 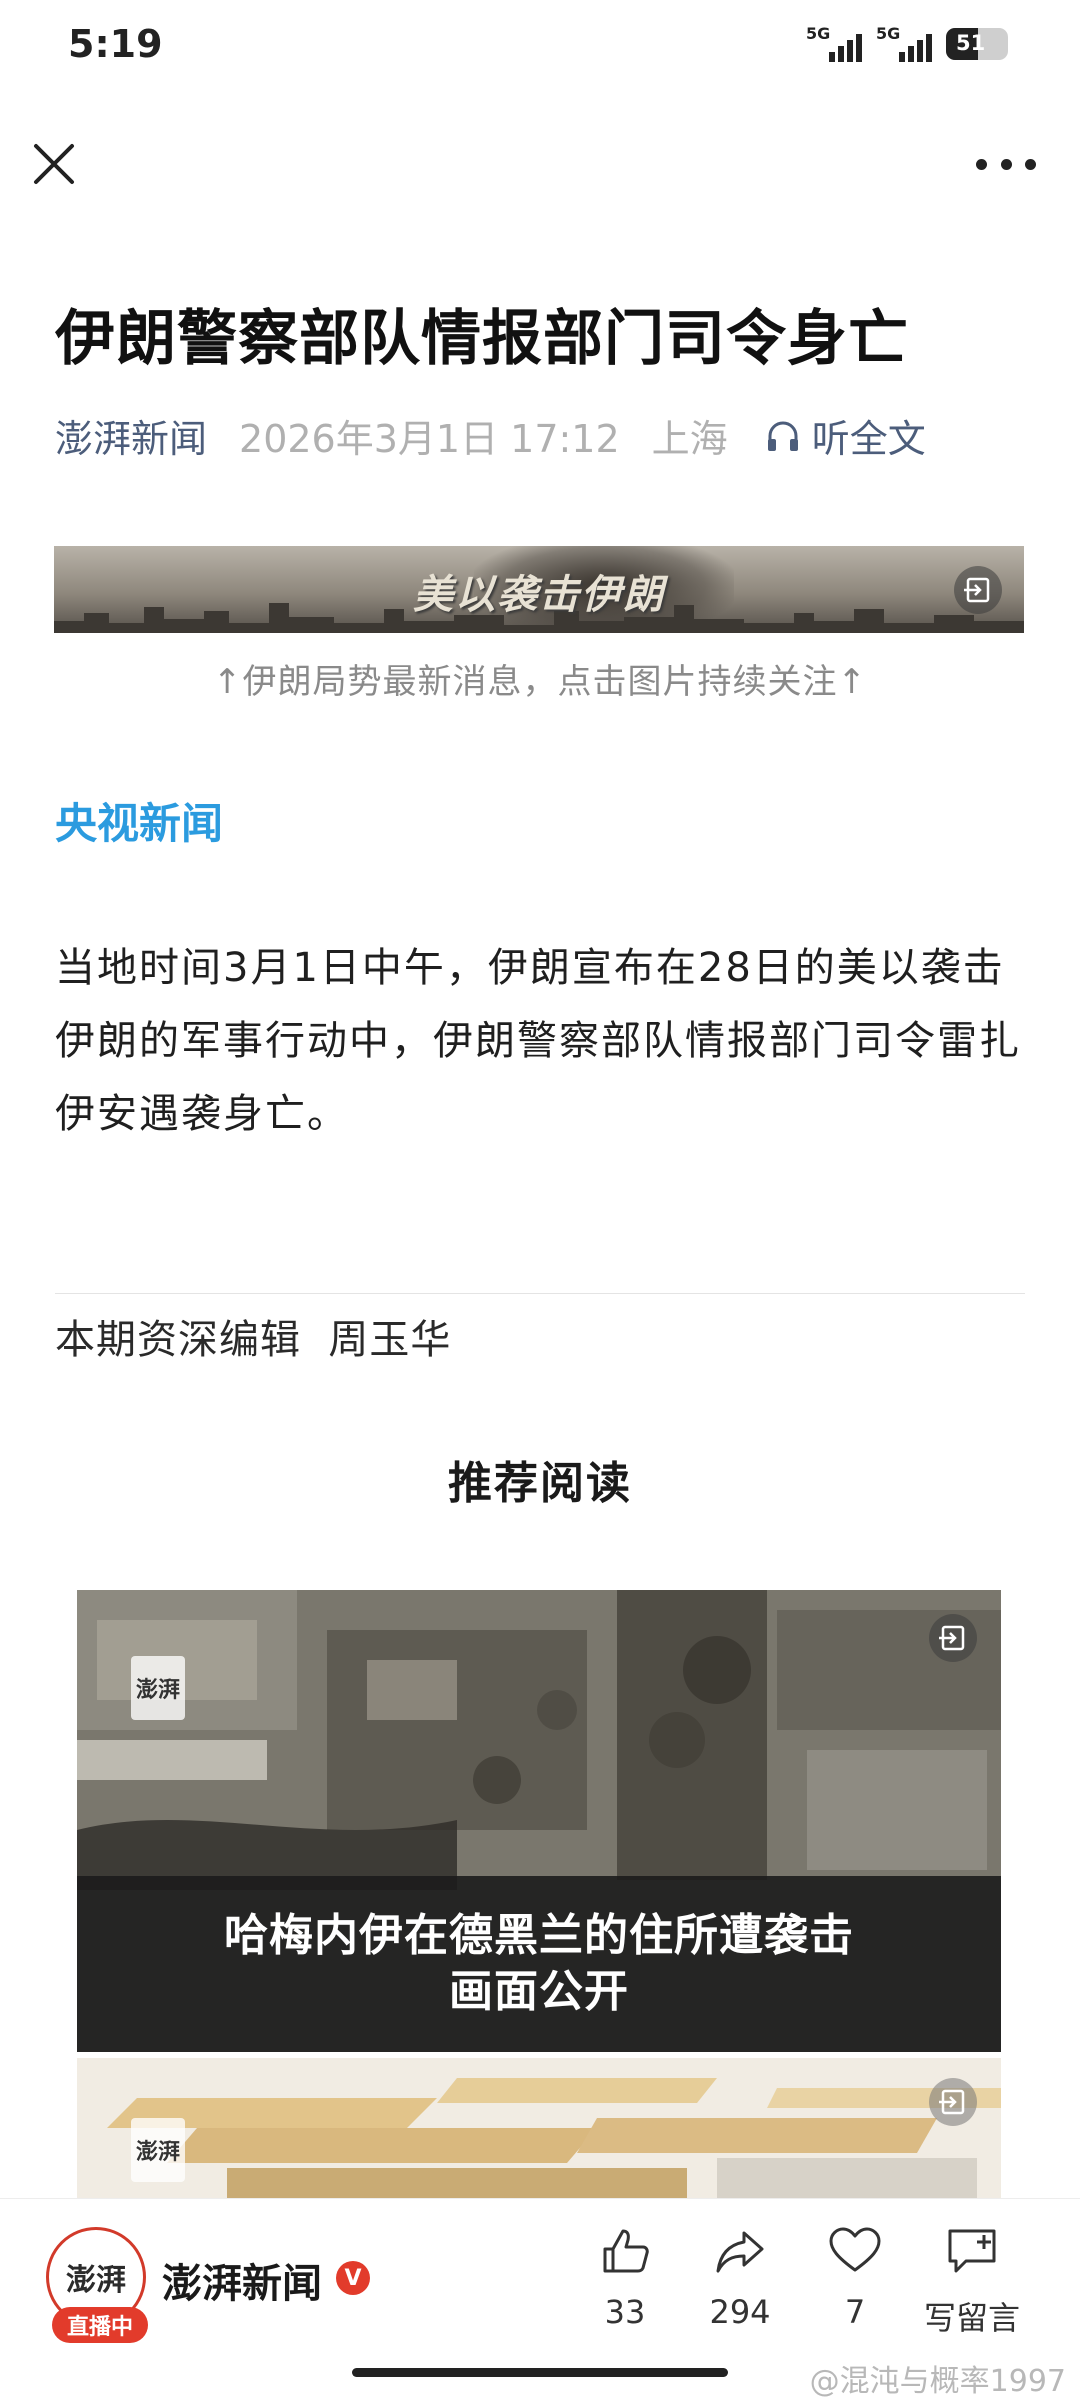 I want to click on article-location: 上海, so click(x=689, y=439).